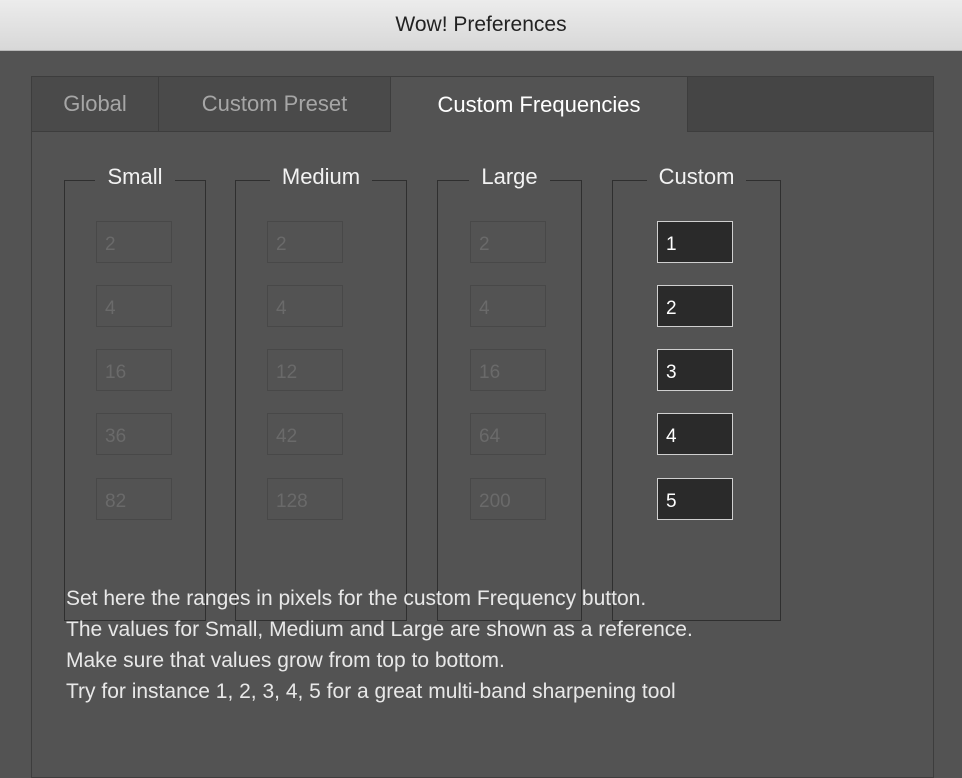 This screenshot has width=962, height=778. What do you see at coordinates (321, 176) in the screenshot?
I see `group-medium-label: Medium` at bounding box center [321, 176].